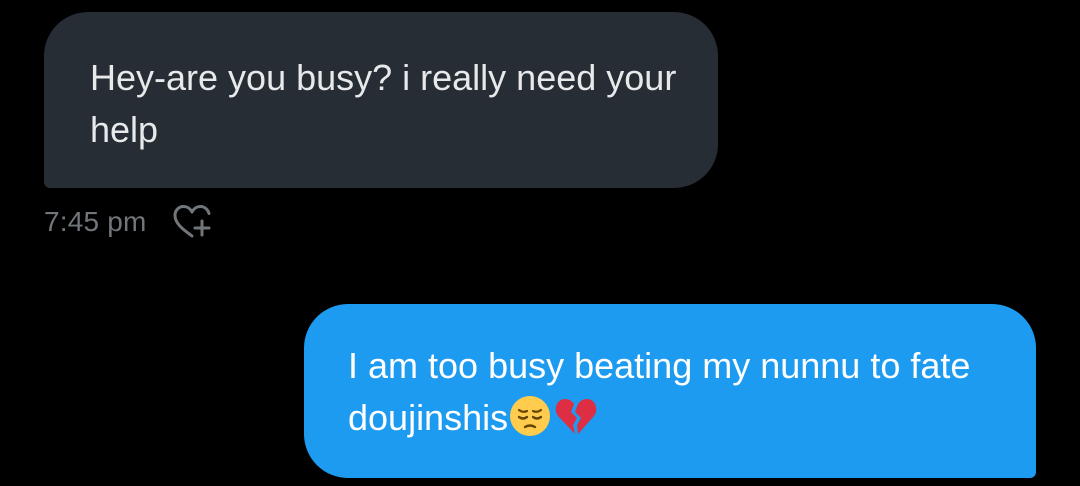  I want to click on broken-heart-emoji, so click(576, 416).